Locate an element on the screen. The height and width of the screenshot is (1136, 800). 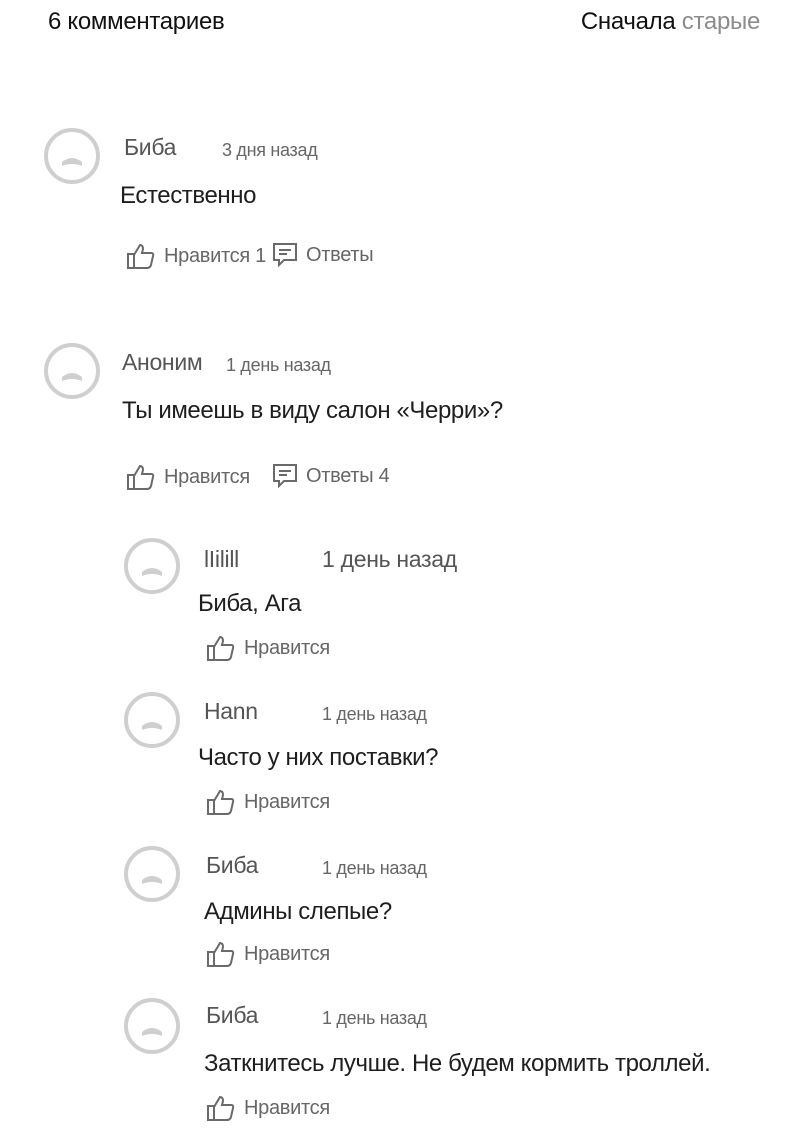
reply-item: lIilill 1 день назад Биба, Ага Нравится is located at coordinates (400, 602).